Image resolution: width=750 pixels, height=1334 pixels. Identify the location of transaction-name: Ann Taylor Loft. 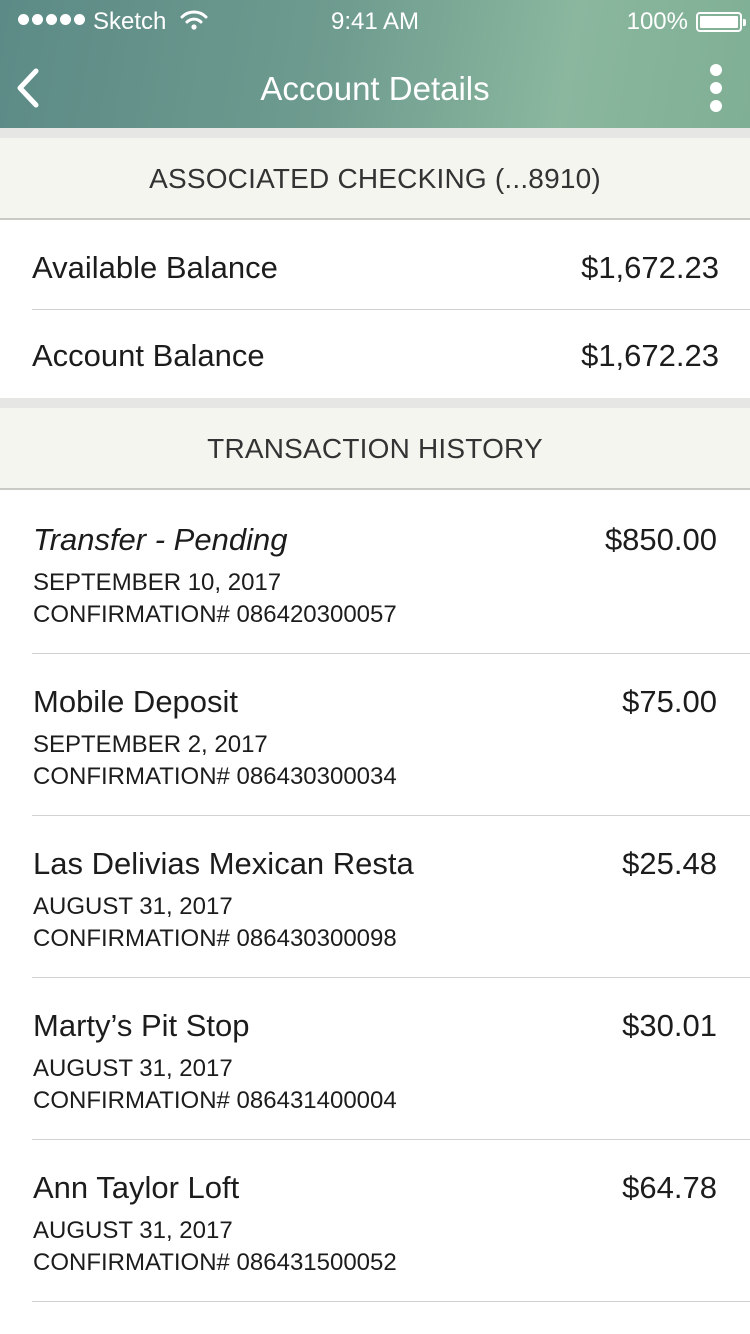
(136, 1187).